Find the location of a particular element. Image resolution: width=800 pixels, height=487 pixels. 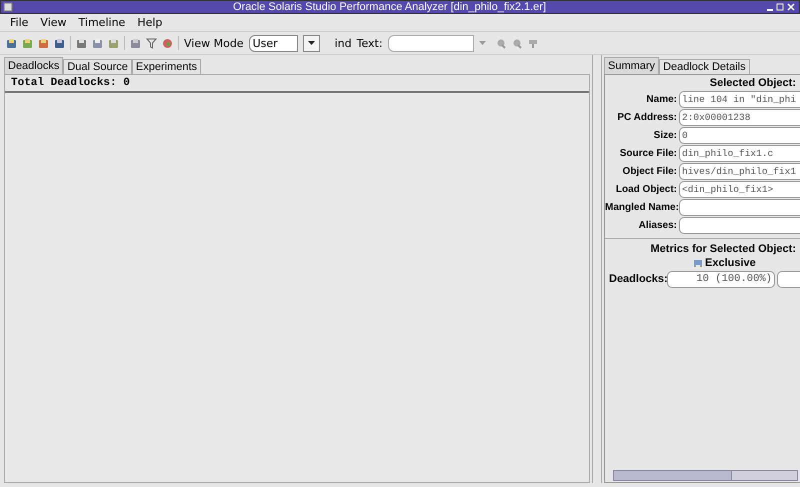

text-field: din_philo_fix1.c is located at coordinates (739, 153).